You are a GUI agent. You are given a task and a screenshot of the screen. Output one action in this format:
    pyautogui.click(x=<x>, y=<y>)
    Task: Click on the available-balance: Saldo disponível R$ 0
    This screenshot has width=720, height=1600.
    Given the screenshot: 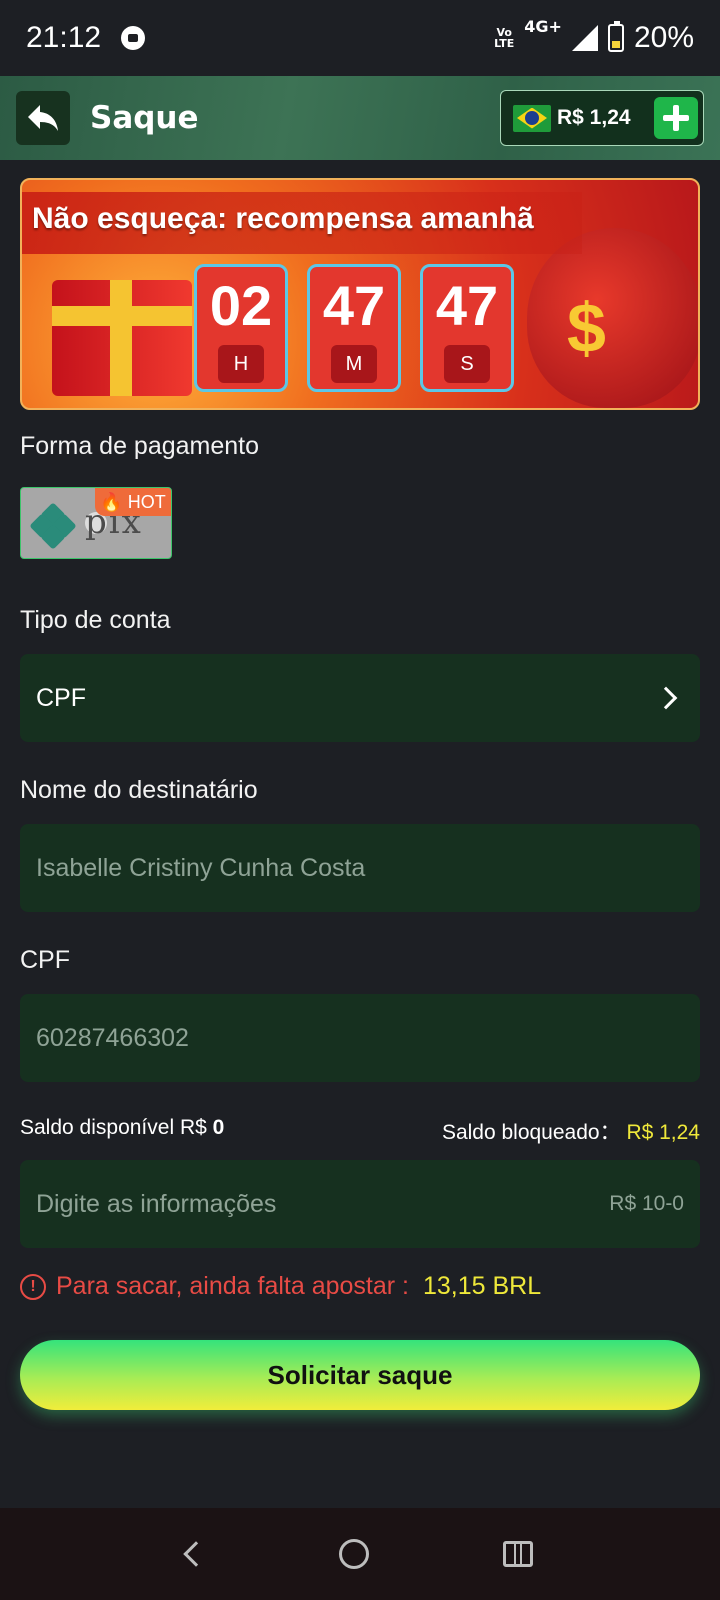 What is the action you would take?
    pyautogui.click(x=122, y=1127)
    